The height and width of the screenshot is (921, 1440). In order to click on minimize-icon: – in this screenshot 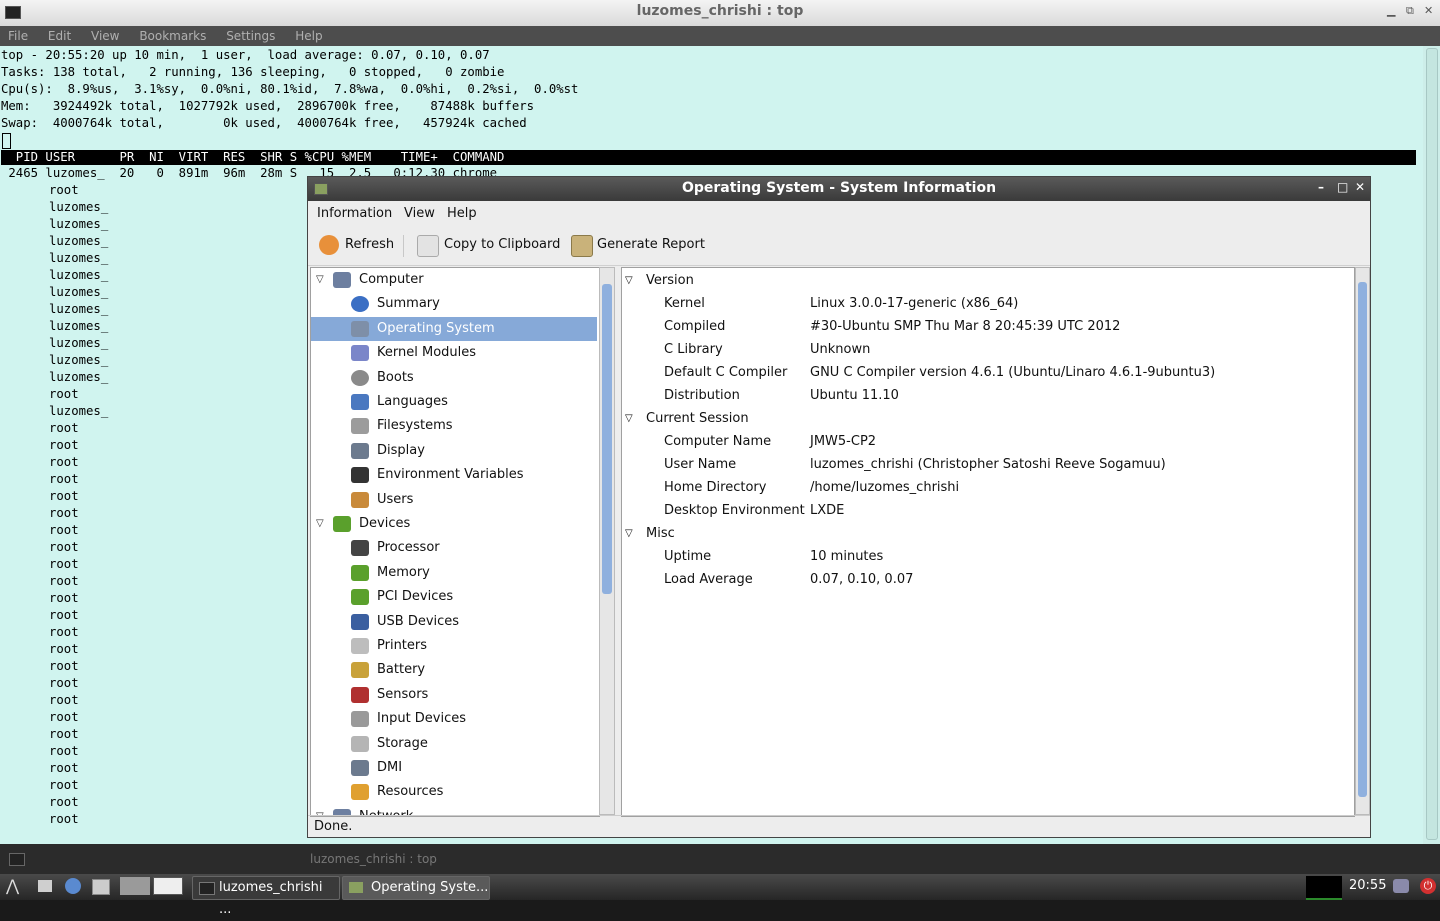, I will do `click(1321, 187)`.